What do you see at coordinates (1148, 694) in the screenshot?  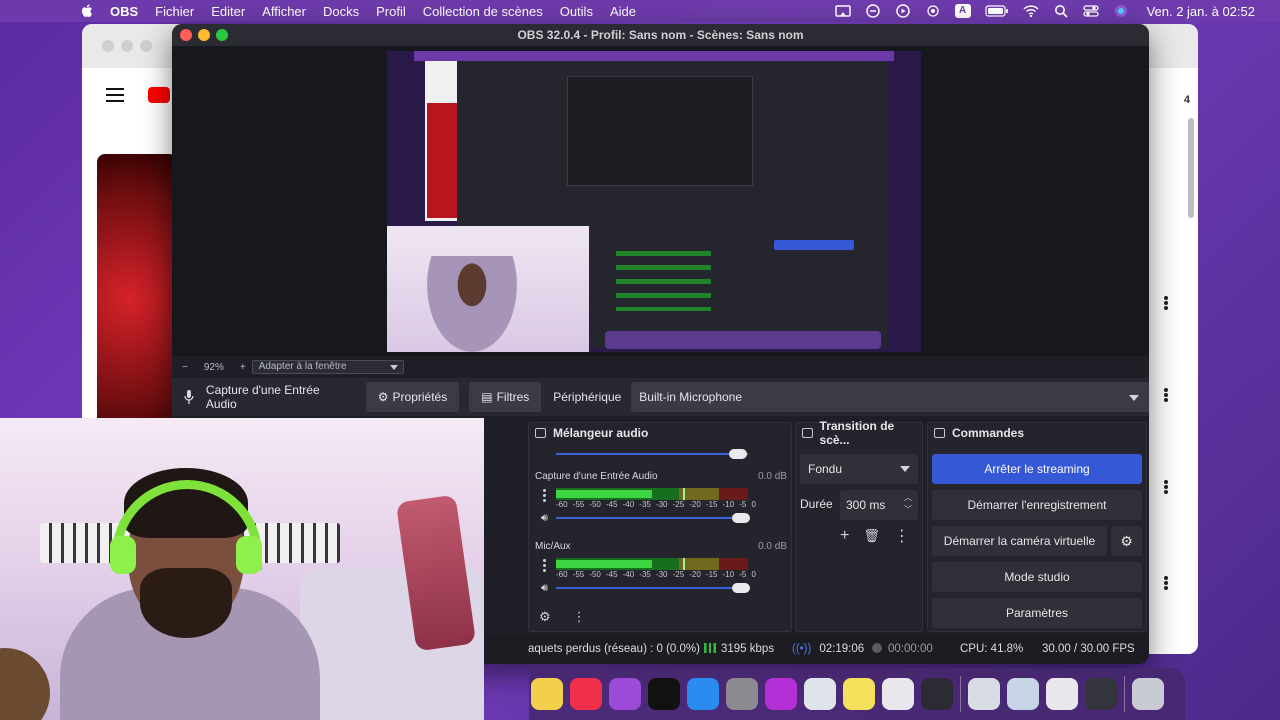 I see `trash-icon` at bounding box center [1148, 694].